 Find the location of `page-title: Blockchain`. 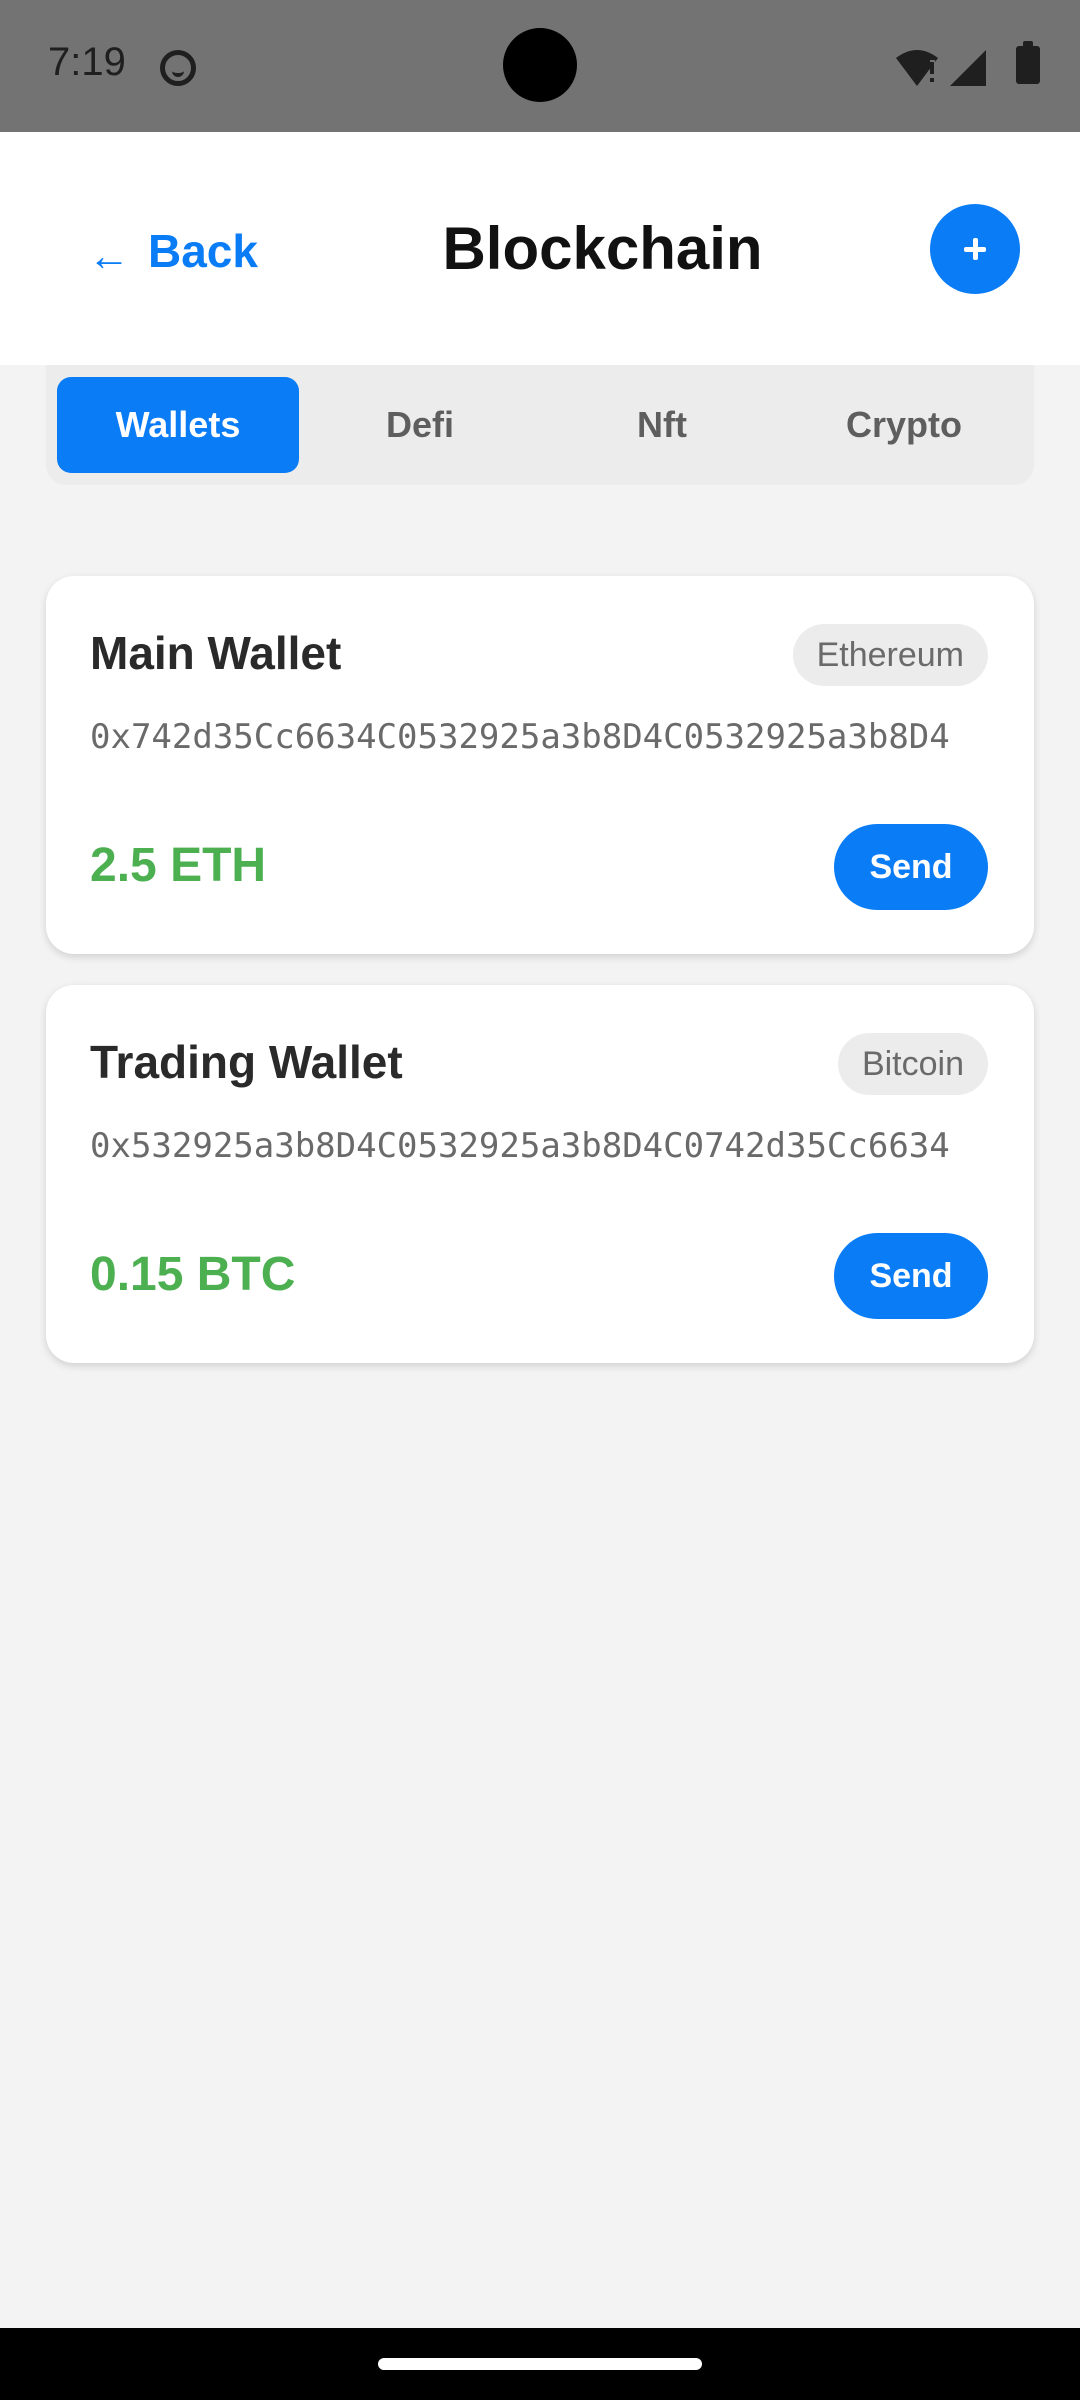

page-title: Blockchain is located at coordinates (602, 248).